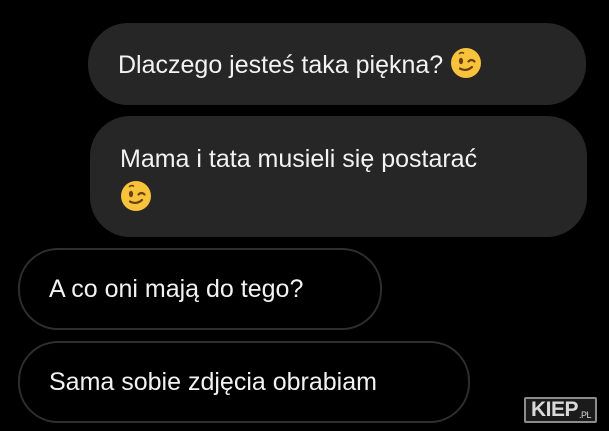 The image size is (609, 431). I want to click on watermark-suffix: .PL, so click(585, 415).